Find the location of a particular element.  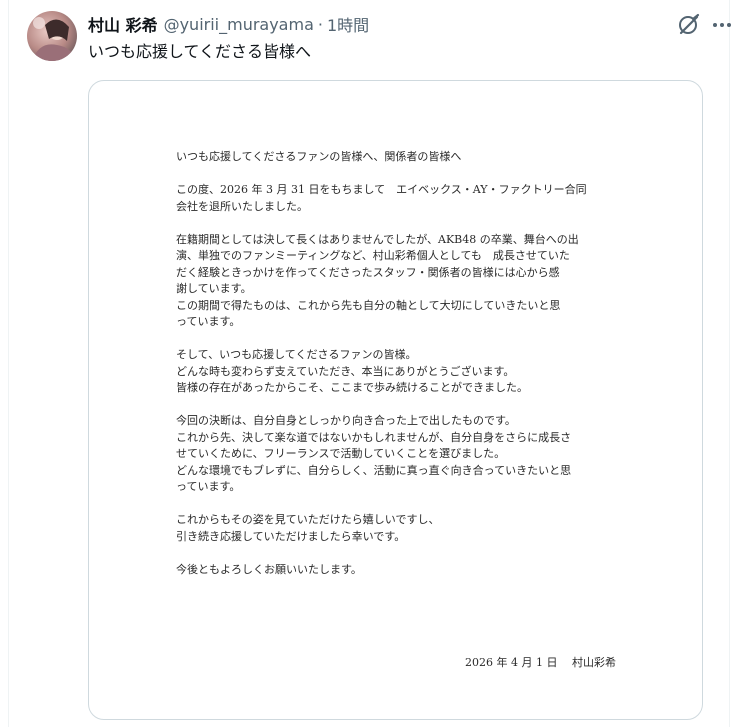

user-handle: @yuirii_murayama is located at coordinates (239, 24).